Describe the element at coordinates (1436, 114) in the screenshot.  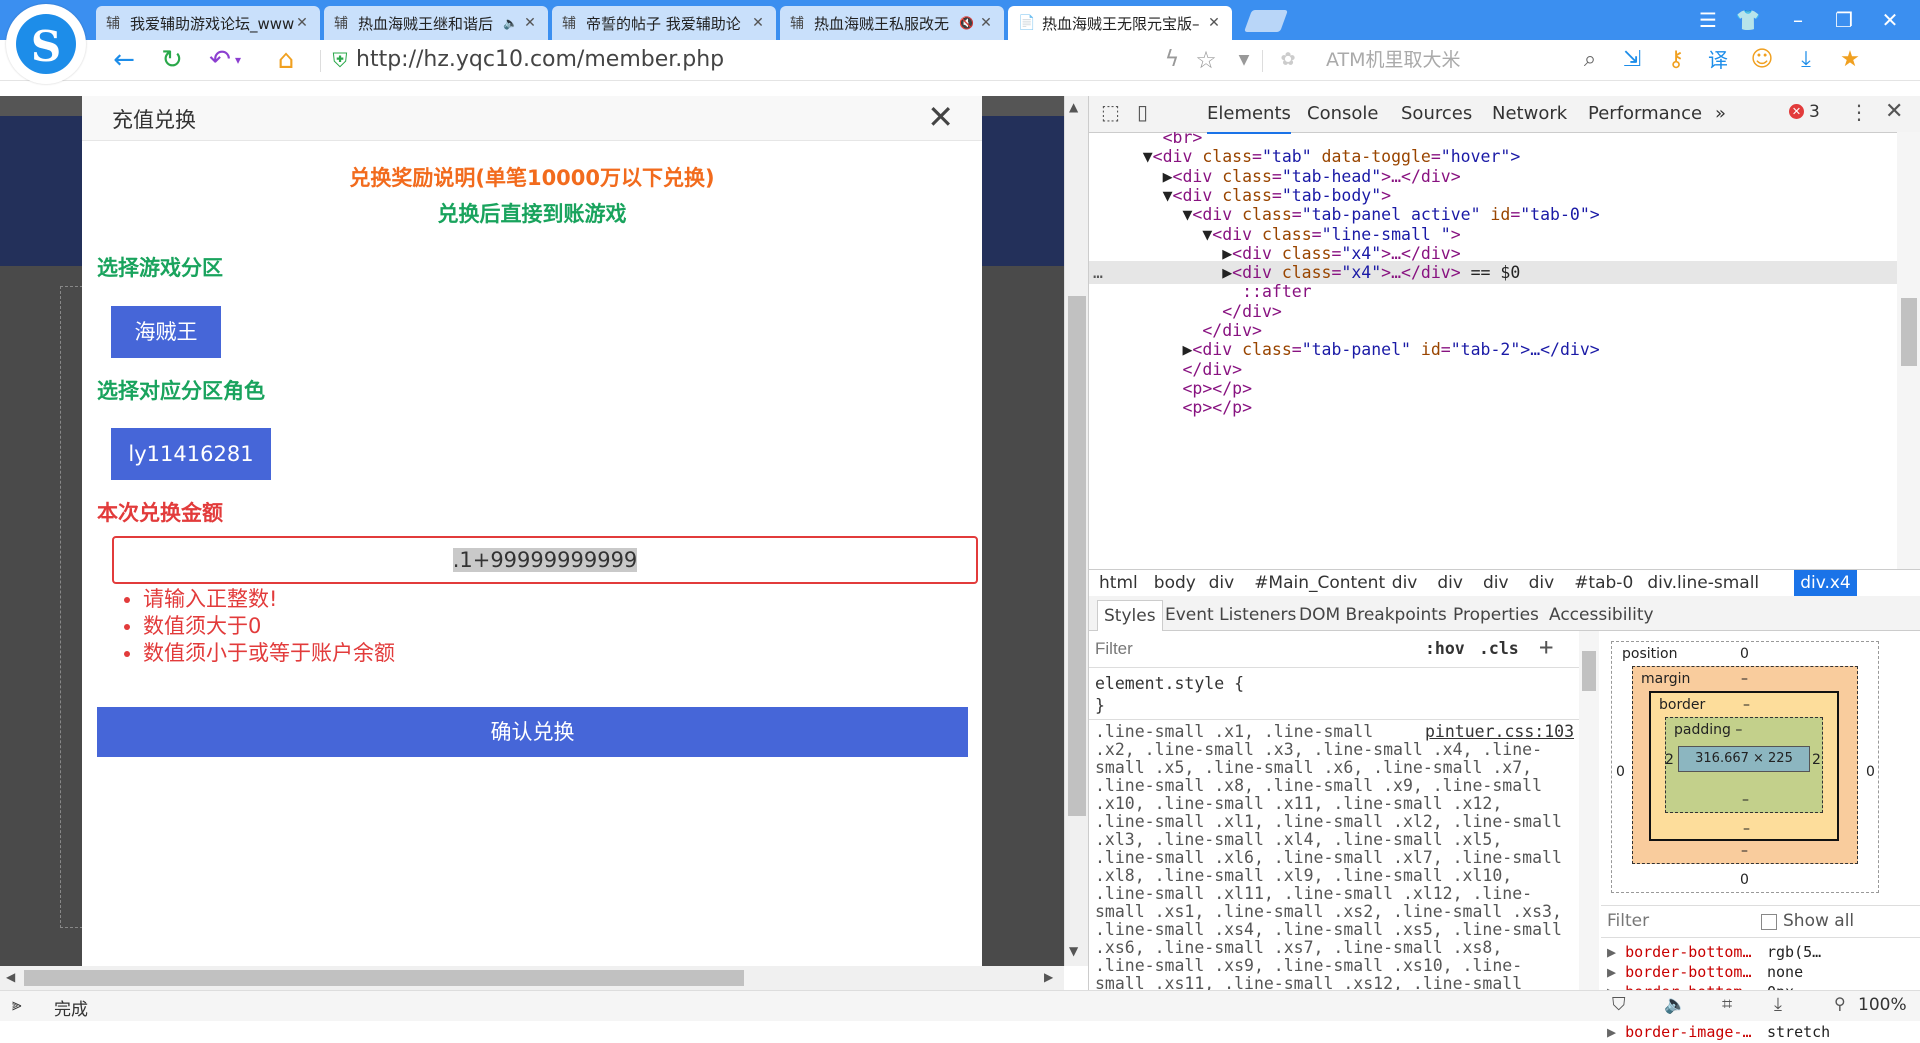
I see `devtools-tab-sources: Sources` at that location.